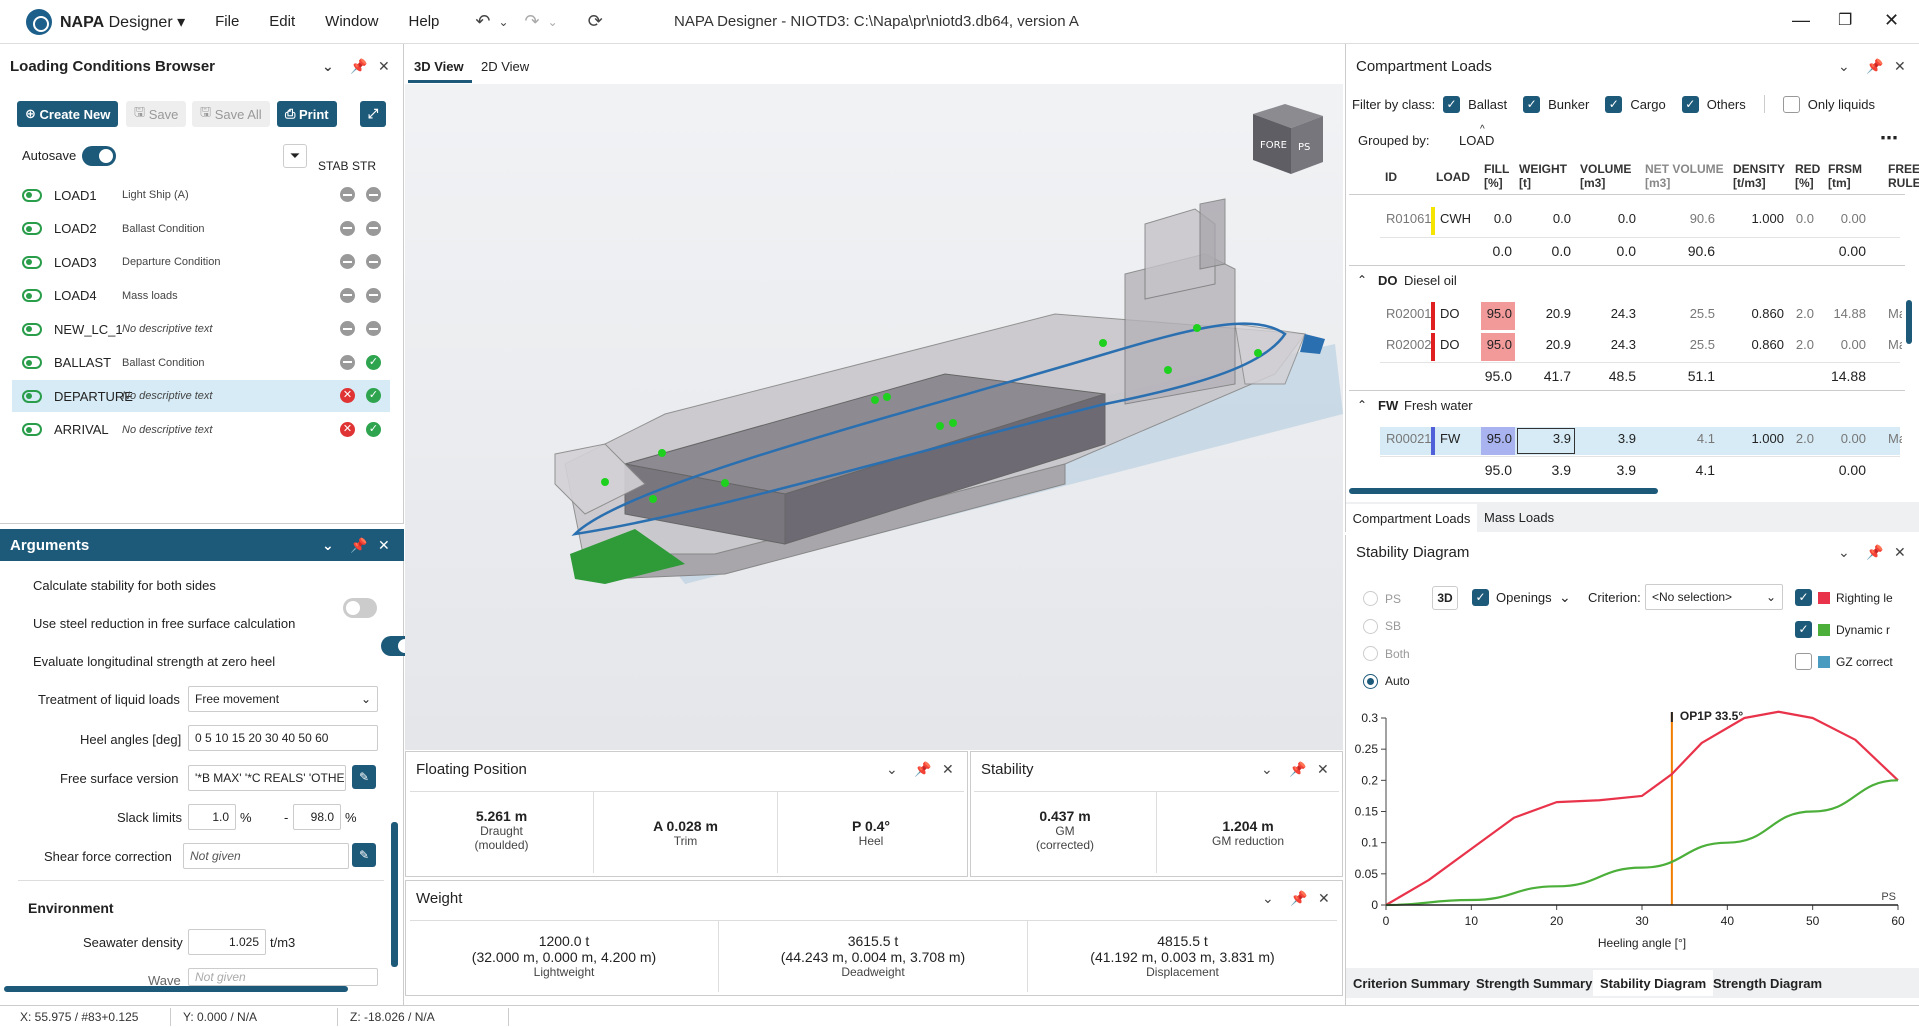  What do you see at coordinates (1801, 20) in the screenshot?
I see `minimize-icon: —` at bounding box center [1801, 20].